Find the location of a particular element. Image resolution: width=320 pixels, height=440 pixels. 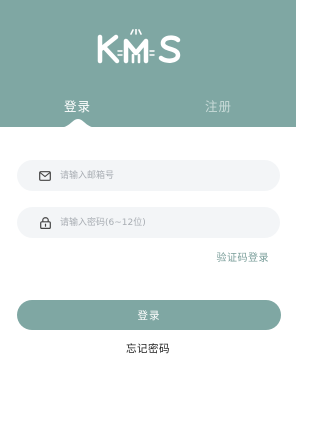

login-button: 登录 is located at coordinates (149, 315).